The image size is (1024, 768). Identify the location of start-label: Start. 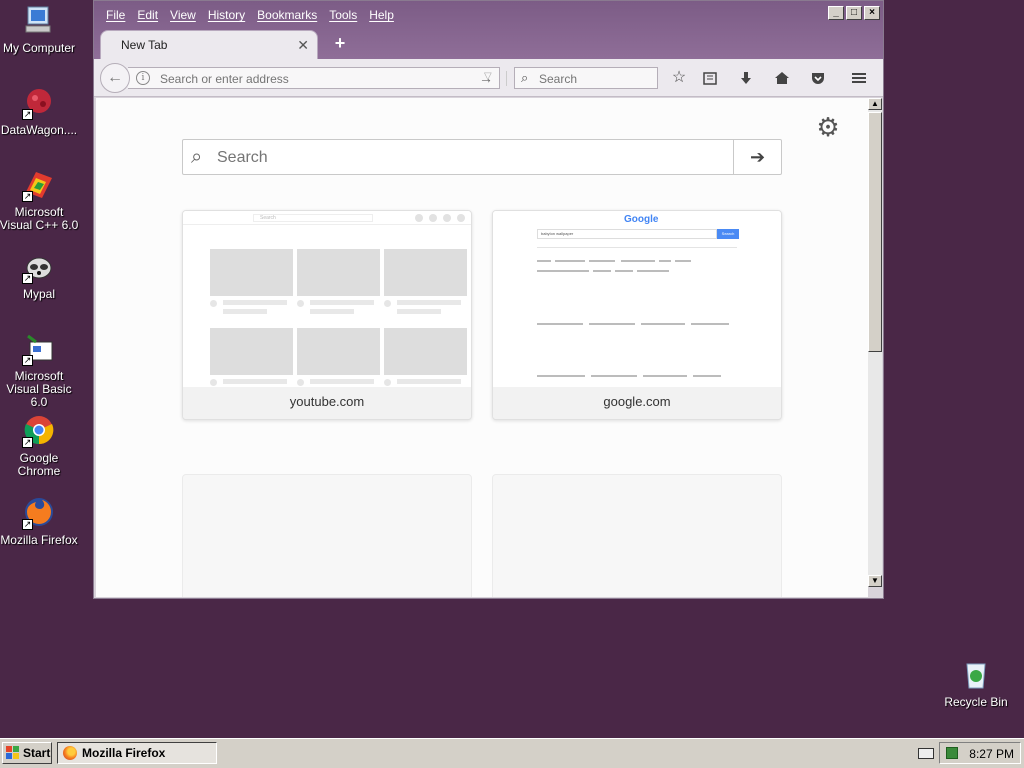
(37, 753).